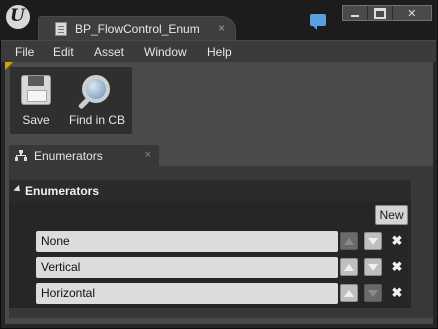 This screenshot has height=329, width=438. What do you see at coordinates (18, 189) in the screenshot?
I see `collapse-arrow-icon` at bounding box center [18, 189].